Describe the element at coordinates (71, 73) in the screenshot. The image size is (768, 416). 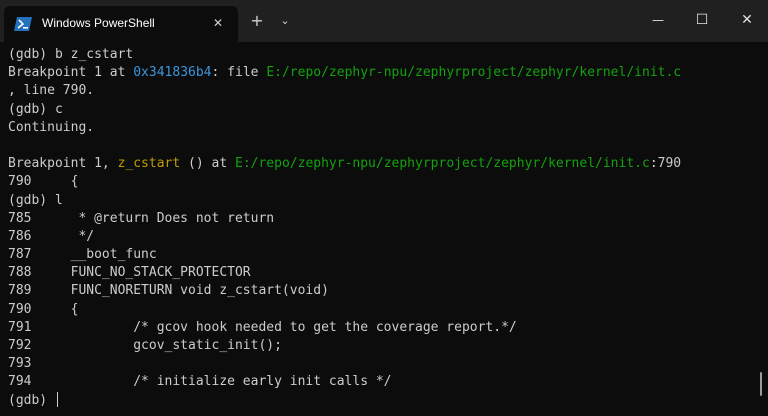
I see `line-text: Breakpoint 1 at` at that location.